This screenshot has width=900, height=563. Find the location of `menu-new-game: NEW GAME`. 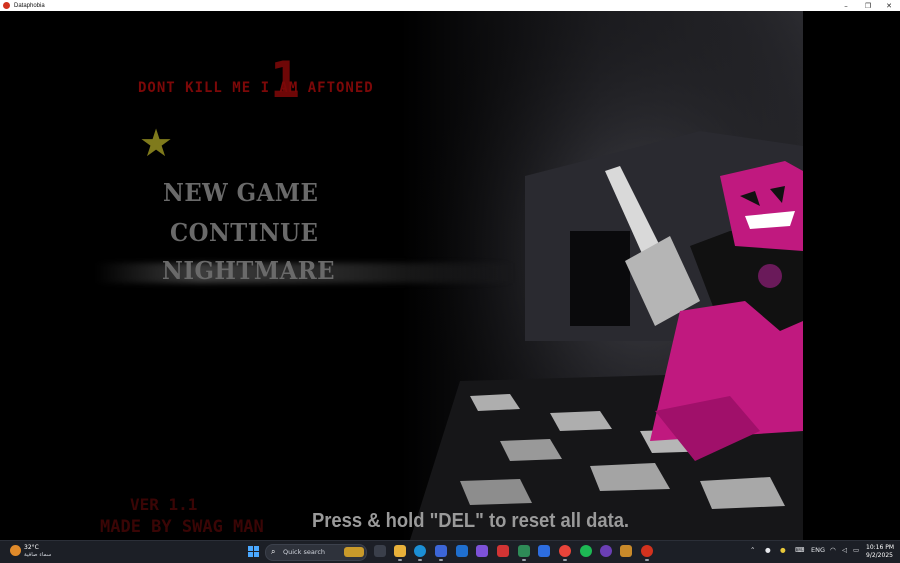

menu-new-game: NEW GAME is located at coordinates (240, 192).